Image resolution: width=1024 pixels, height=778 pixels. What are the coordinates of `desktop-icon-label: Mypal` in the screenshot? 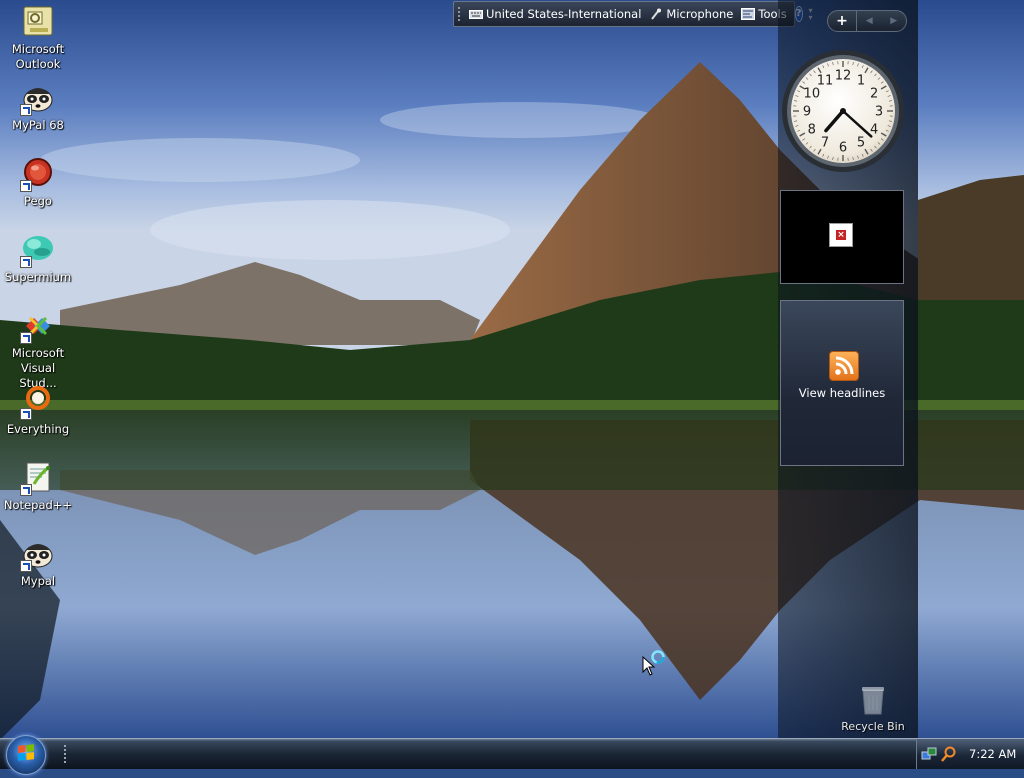 It's located at (38, 581).